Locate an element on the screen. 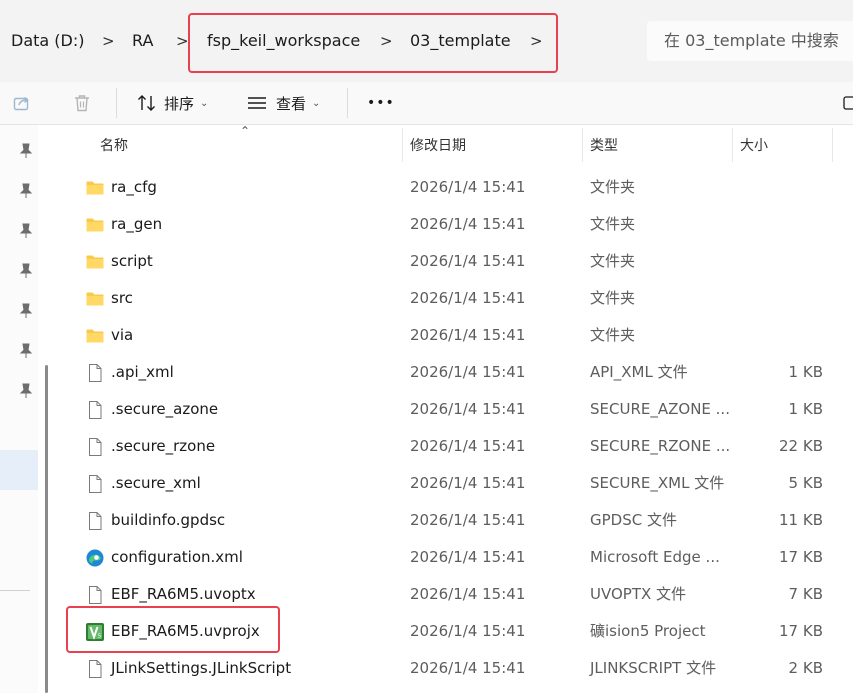 This screenshot has height=693, width=853. edge-icon is located at coordinates (95, 558).